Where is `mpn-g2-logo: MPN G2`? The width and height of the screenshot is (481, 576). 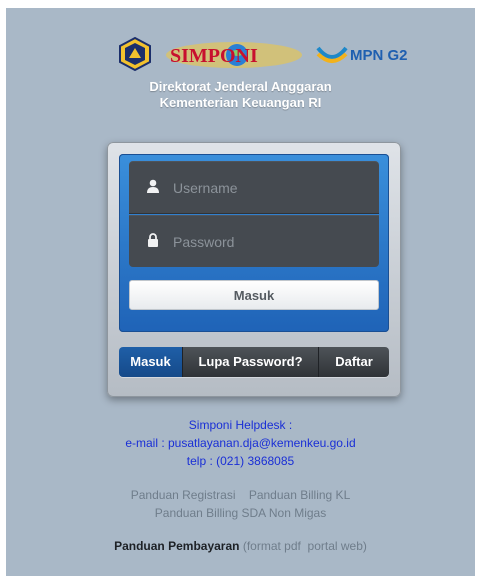 mpn-g2-logo: MPN G2 is located at coordinates (362, 55).